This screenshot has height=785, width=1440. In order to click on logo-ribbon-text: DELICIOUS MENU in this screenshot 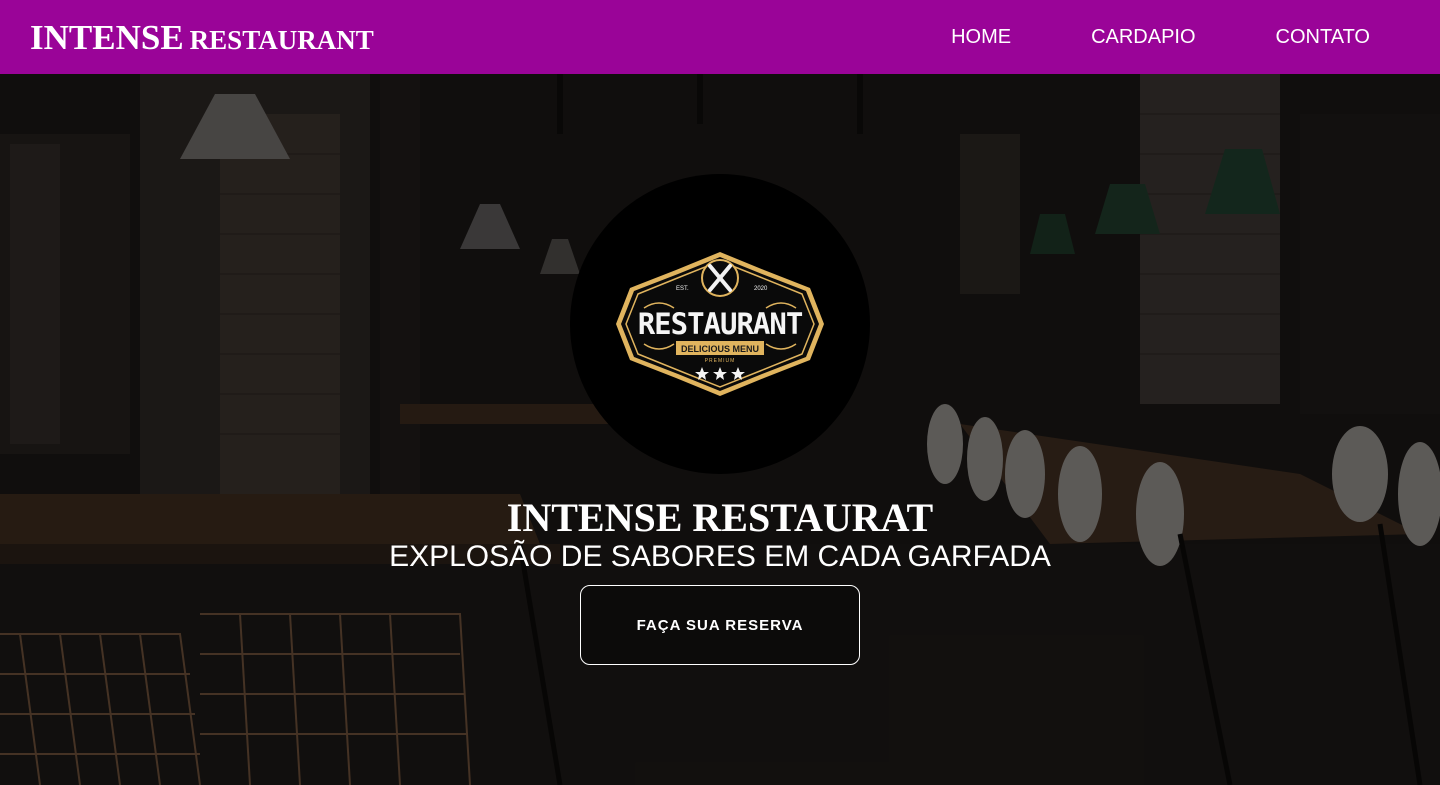, I will do `click(720, 349)`.